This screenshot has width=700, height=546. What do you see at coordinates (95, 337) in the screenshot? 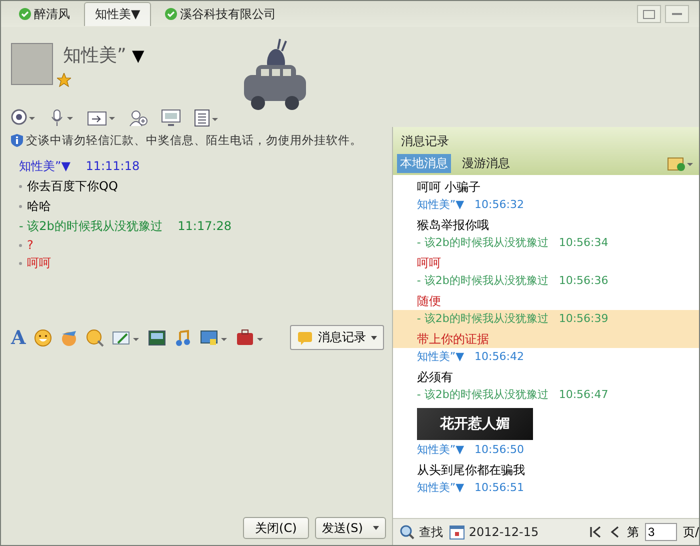
I see `emoji-magnifier-icon` at bounding box center [95, 337].